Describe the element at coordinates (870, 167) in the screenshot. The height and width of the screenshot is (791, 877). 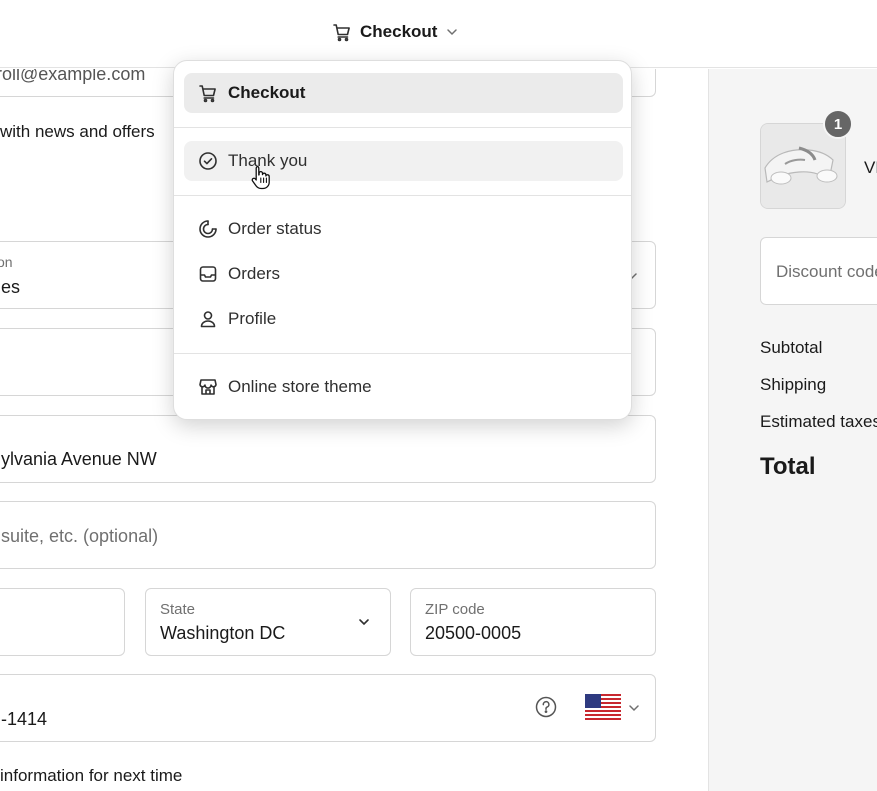
I see `product-name: VR` at that location.